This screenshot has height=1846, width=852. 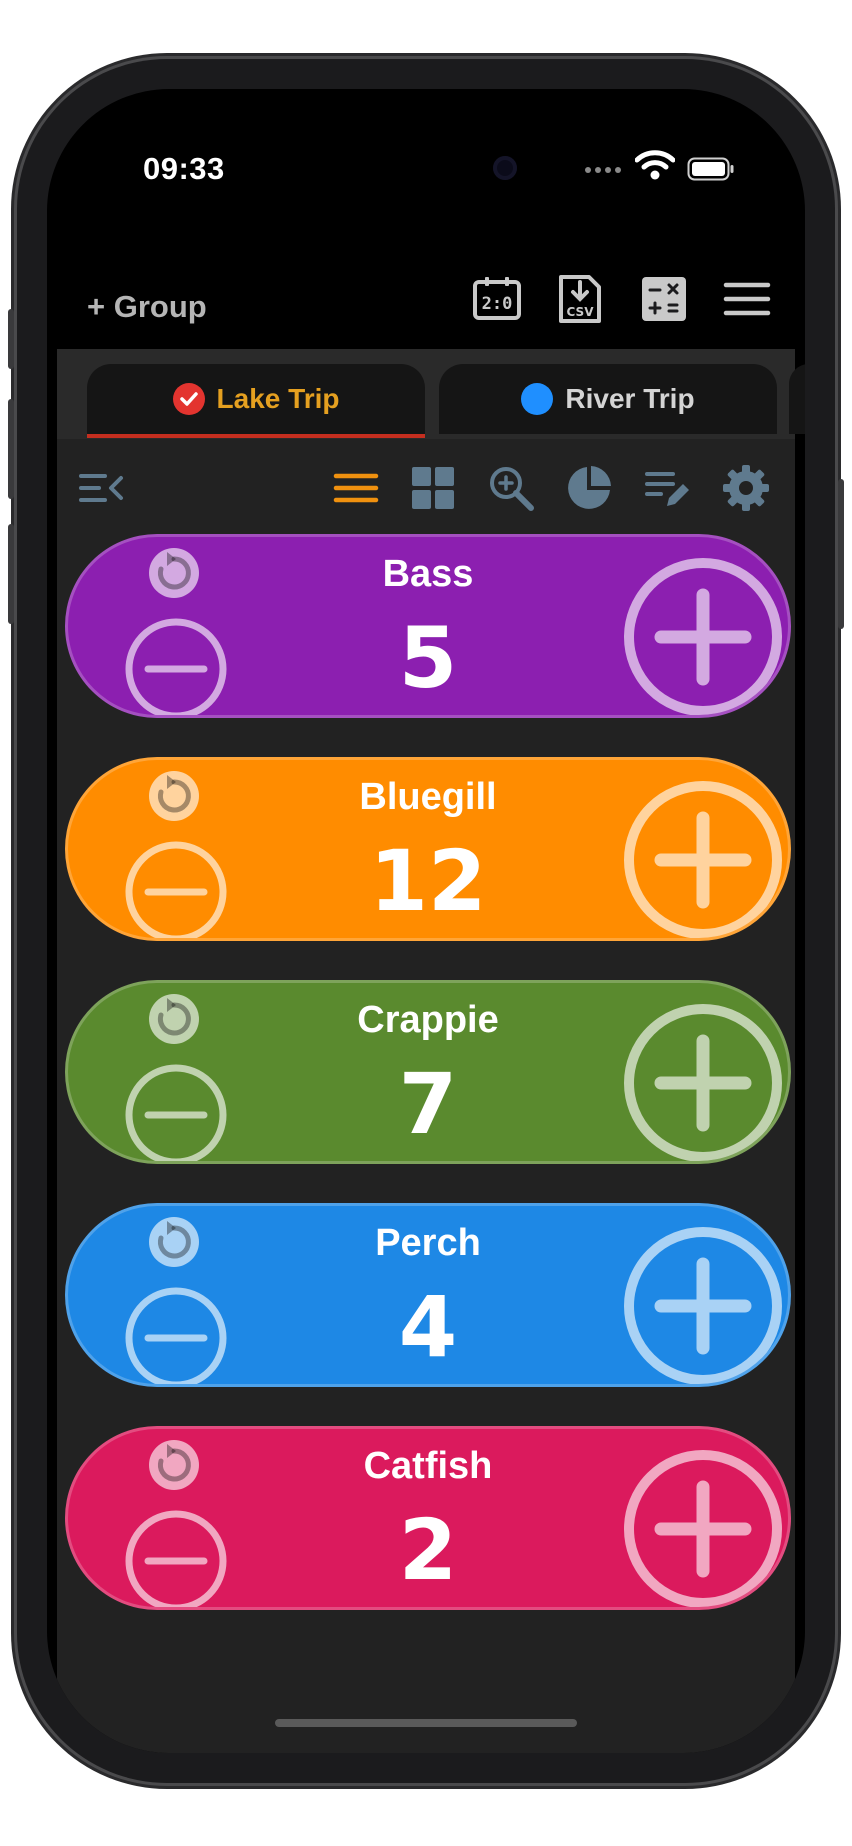 What do you see at coordinates (511, 488) in the screenshot?
I see `zoom-icon` at bounding box center [511, 488].